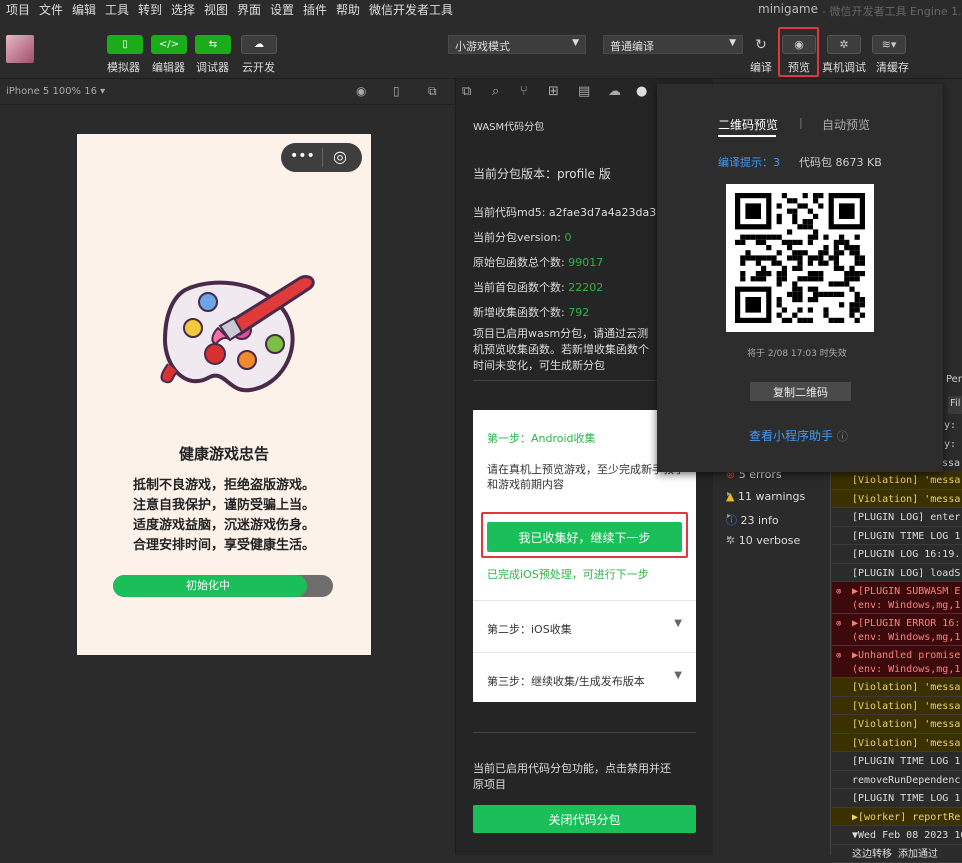 Image resolution: width=962 pixels, height=863 pixels. I want to click on console-log-row: ▼Wed Feb 08 2023 16, so click(897, 835).